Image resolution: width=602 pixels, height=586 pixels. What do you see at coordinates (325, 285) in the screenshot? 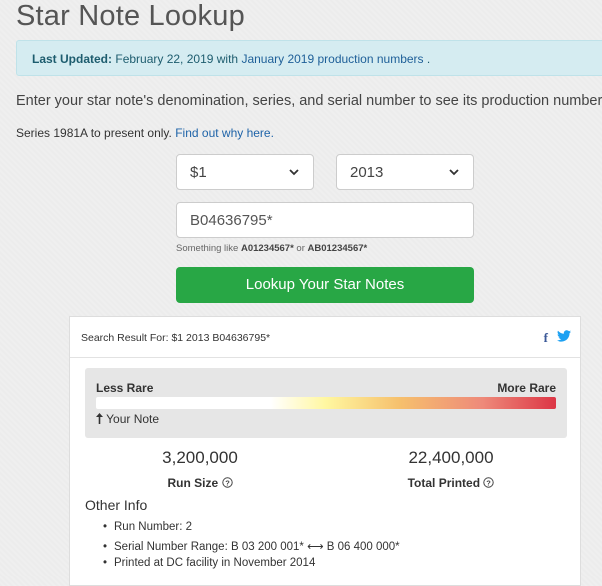
I see `lookup-button: Lookup Your Star Notes` at bounding box center [325, 285].